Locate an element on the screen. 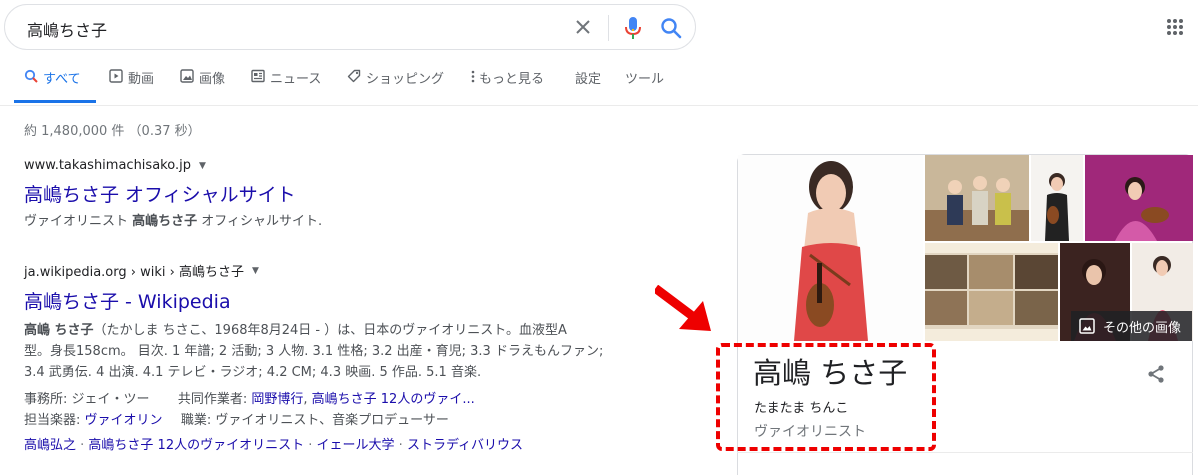 The width and height of the screenshot is (1198, 475). highlight-box is located at coordinates (826, 397).